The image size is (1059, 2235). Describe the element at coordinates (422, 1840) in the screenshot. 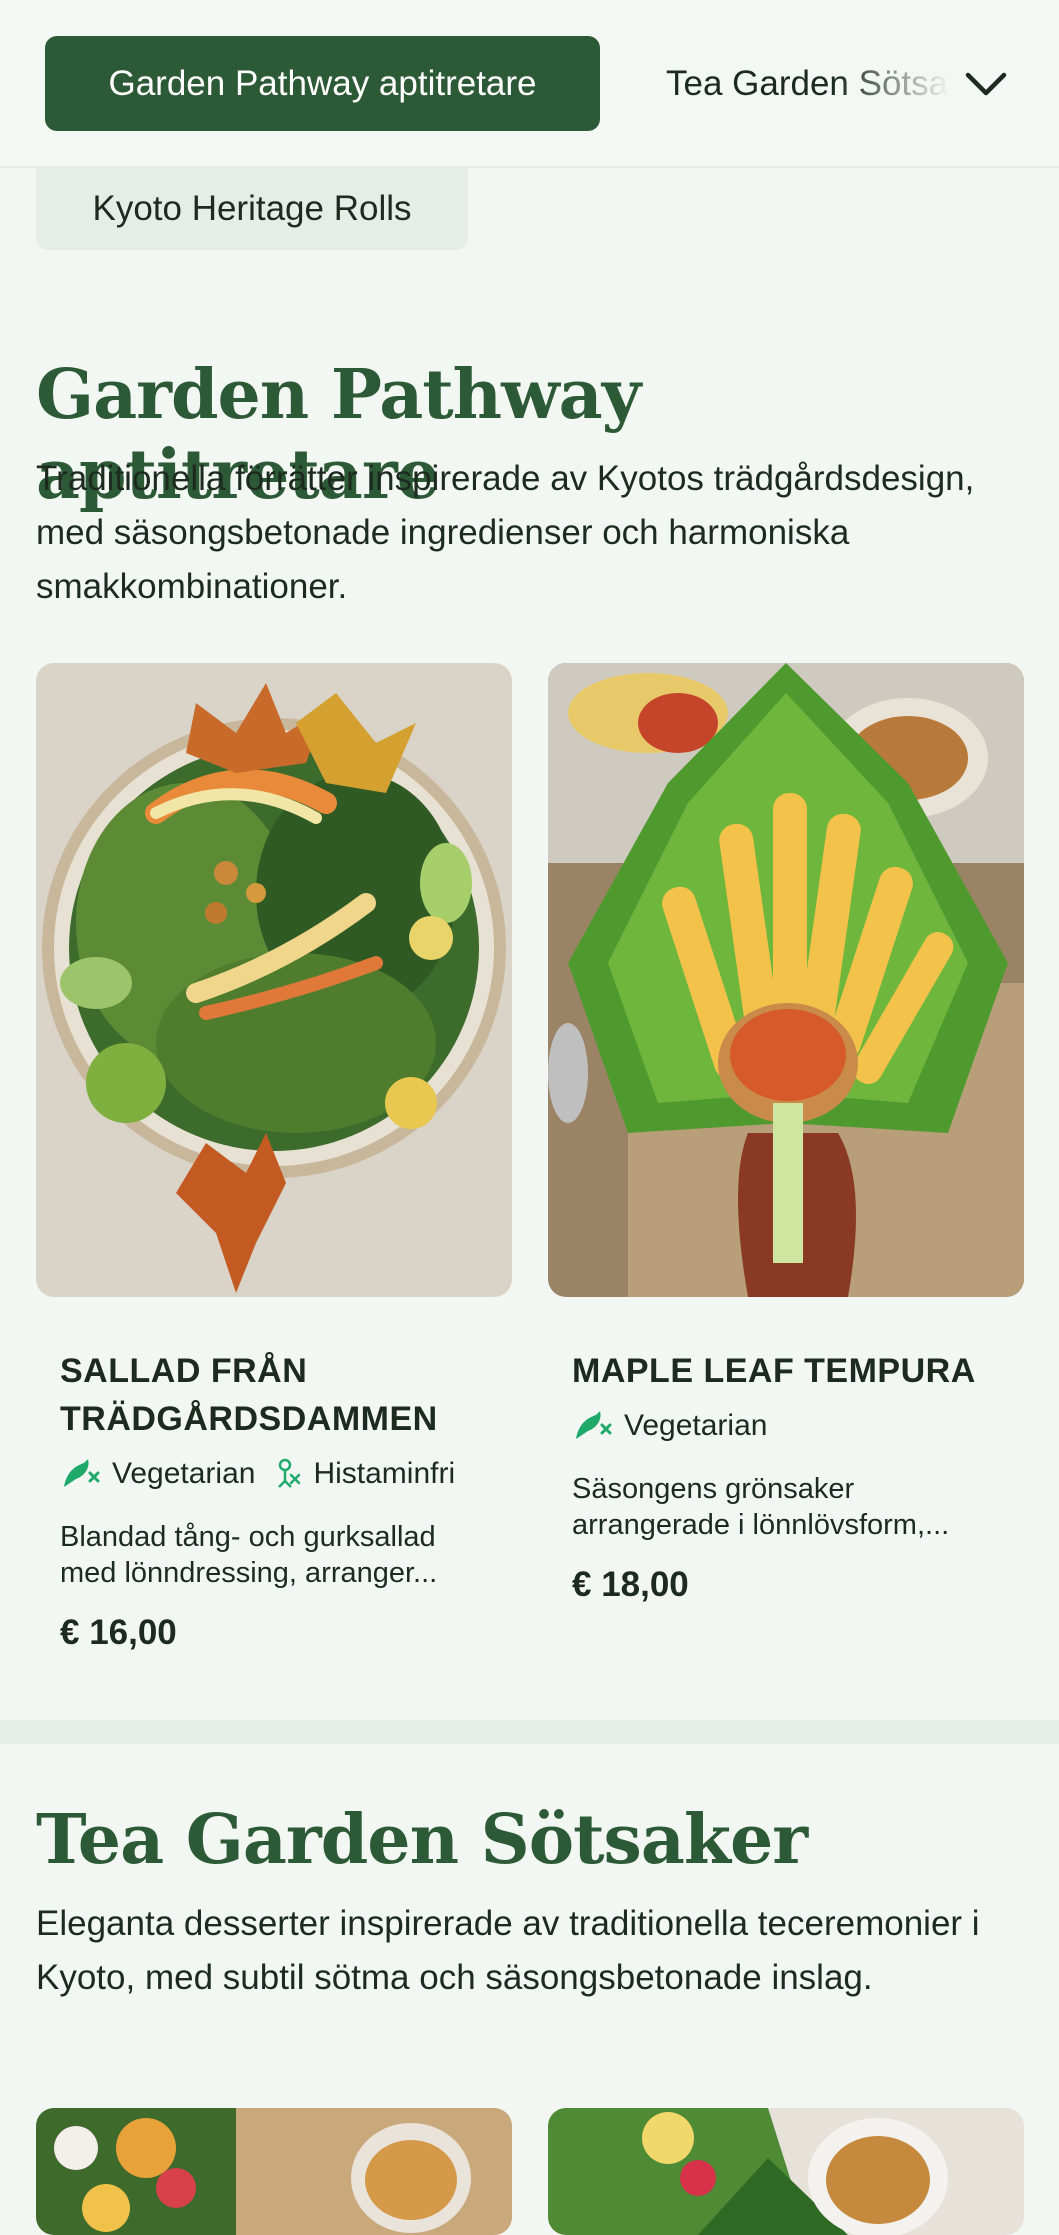

I see `section-title: Tea Garden Sötsaker` at that location.